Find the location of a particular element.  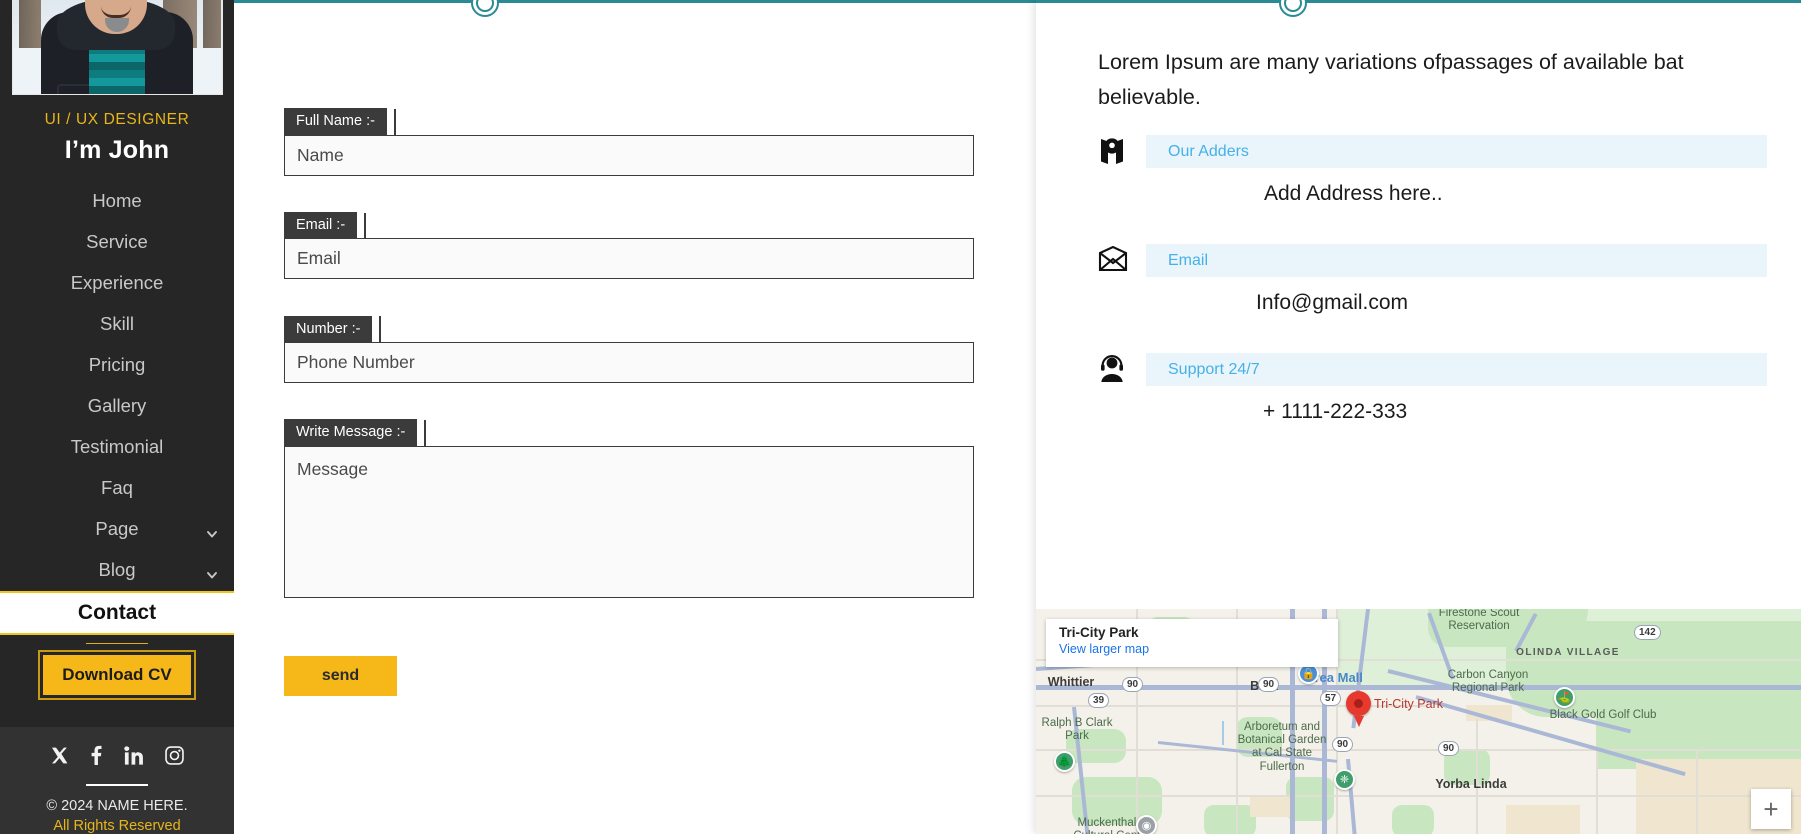

full-name-input is located at coordinates (629, 155).